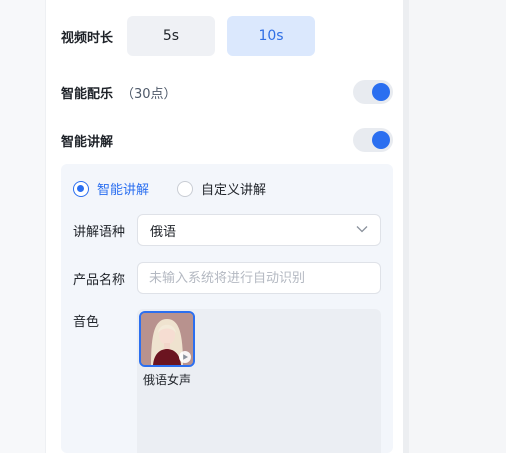 The height and width of the screenshot is (453, 506). I want to click on smart-music-toggle, so click(373, 92).